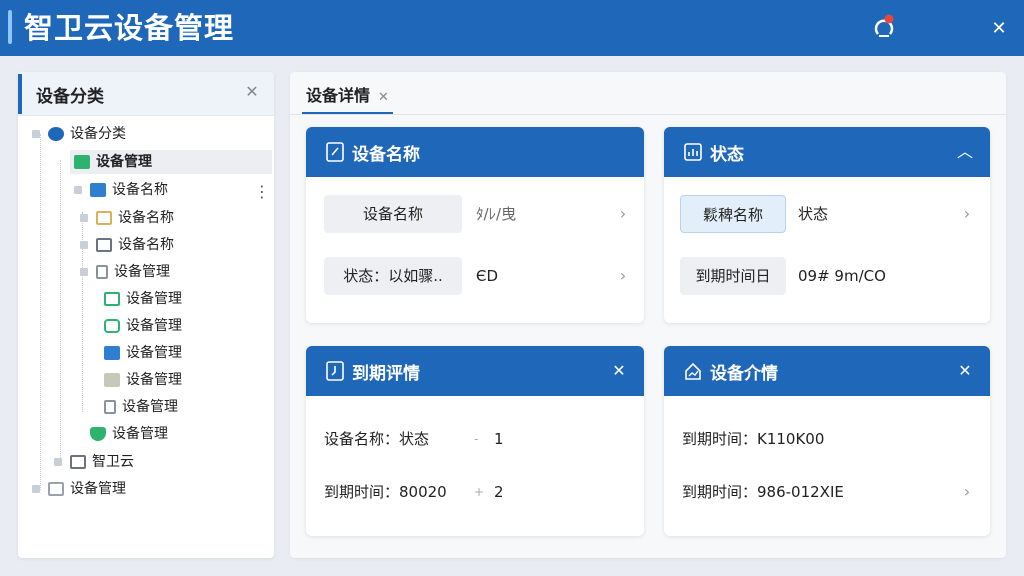 This screenshot has height=576, width=1024. I want to click on field-label: 设备名称, so click(393, 214).